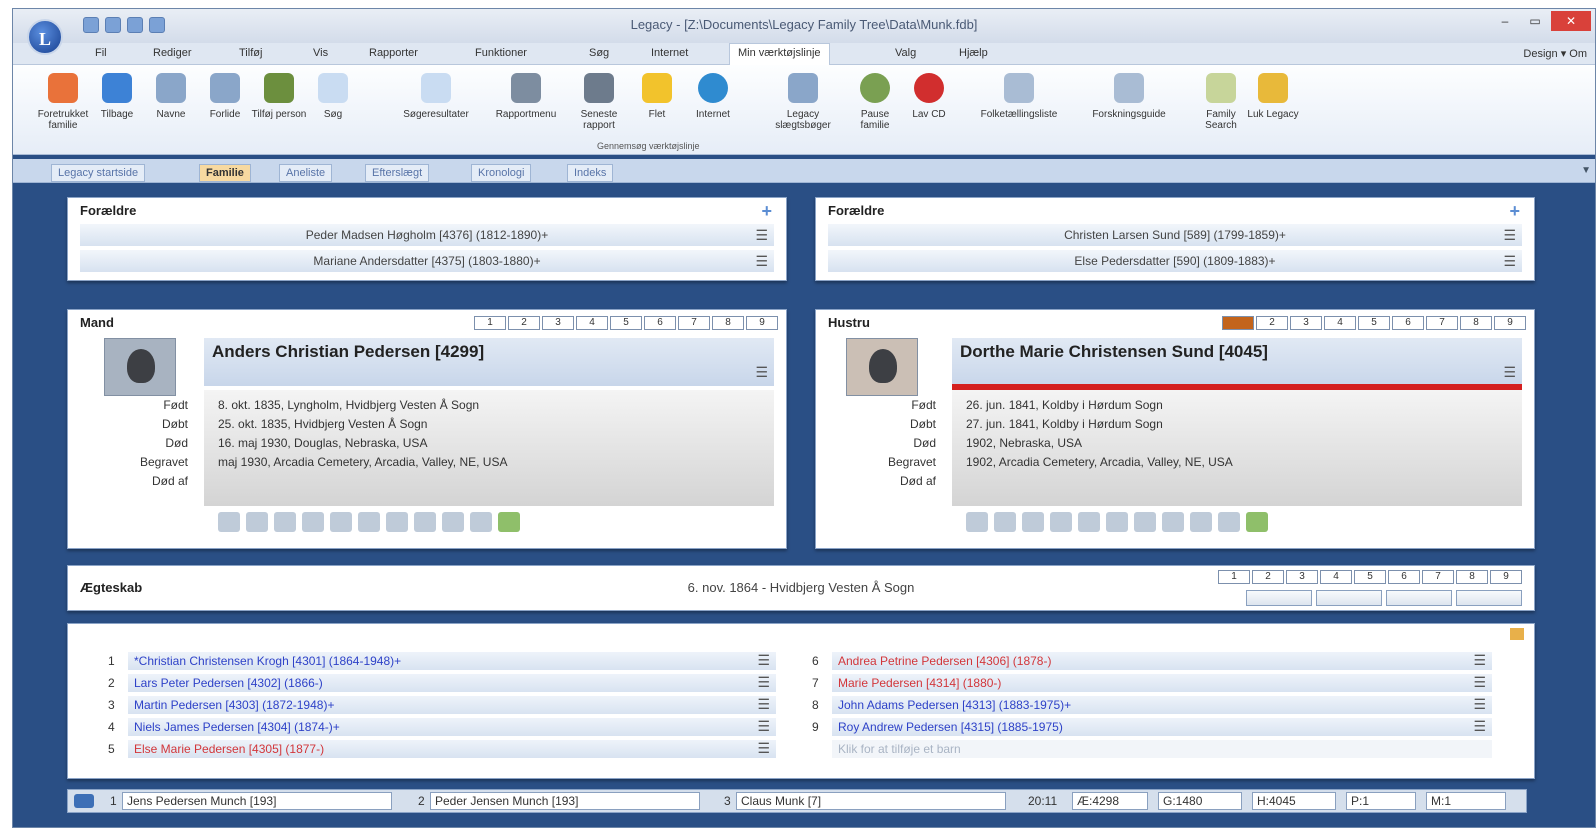  Describe the element at coordinates (1302, 577) in the screenshot. I see `marriage-number: 3` at that location.